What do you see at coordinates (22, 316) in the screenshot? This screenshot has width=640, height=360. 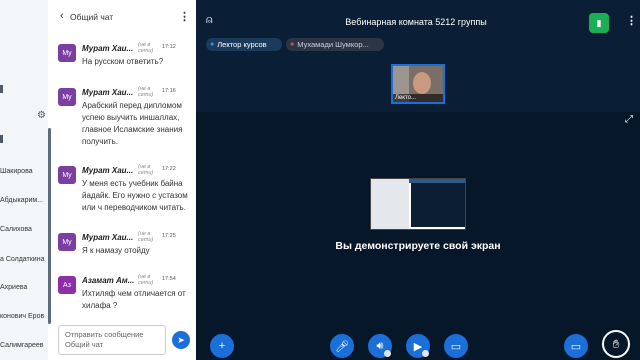 I see `user-name: конович Еров` at bounding box center [22, 316].